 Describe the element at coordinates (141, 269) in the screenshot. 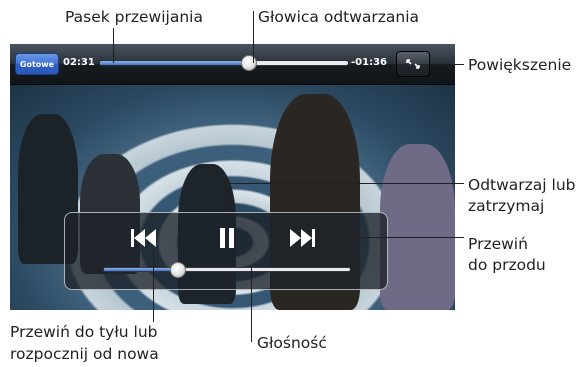

I see `volume-level-fill` at that location.